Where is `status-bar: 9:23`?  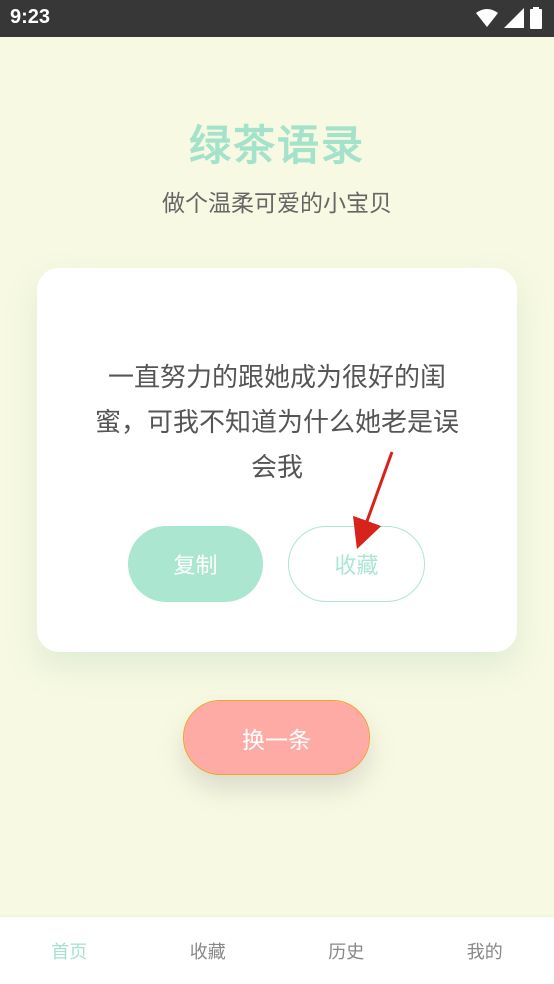
status-bar: 9:23 is located at coordinates (277, 18).